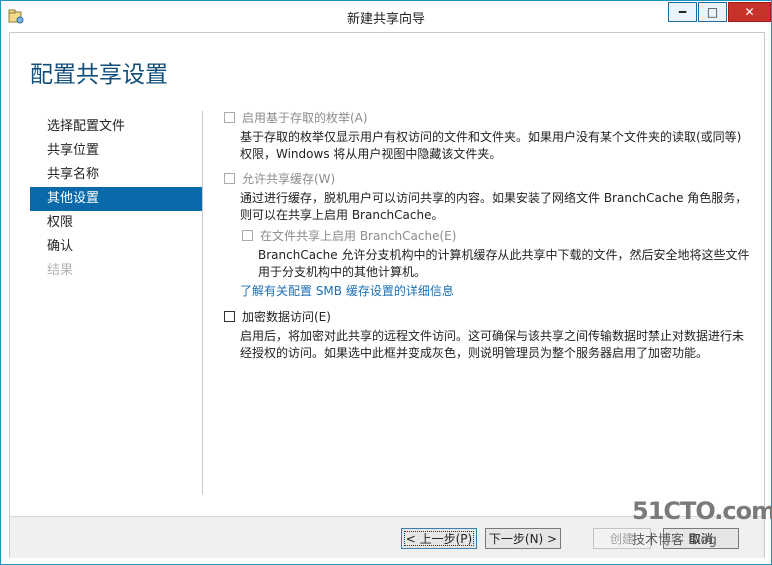 The image size is (772, 565). What do you see at coordinates (202, 303) in the screenshot?
I see `nav-divider` at bounding box center [202, 303].